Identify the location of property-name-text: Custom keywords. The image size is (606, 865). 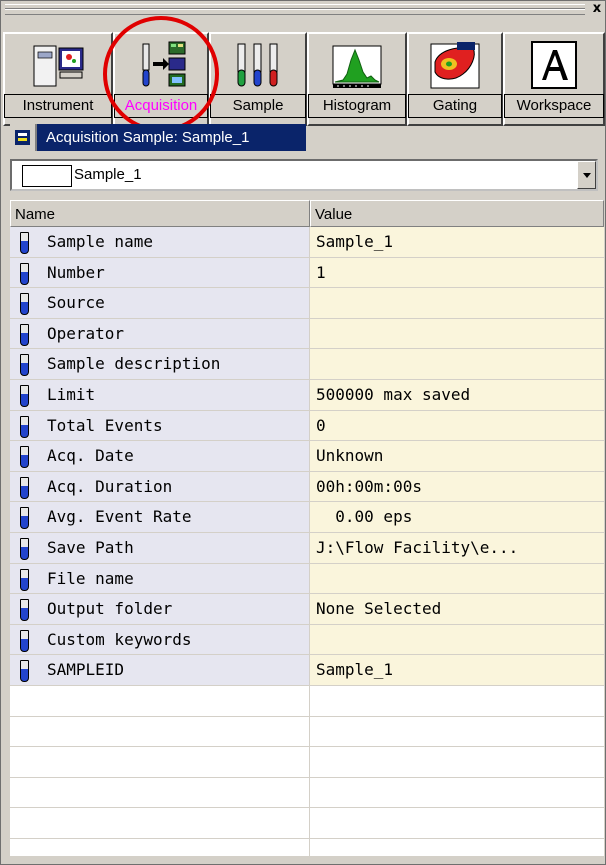
(119, 639).